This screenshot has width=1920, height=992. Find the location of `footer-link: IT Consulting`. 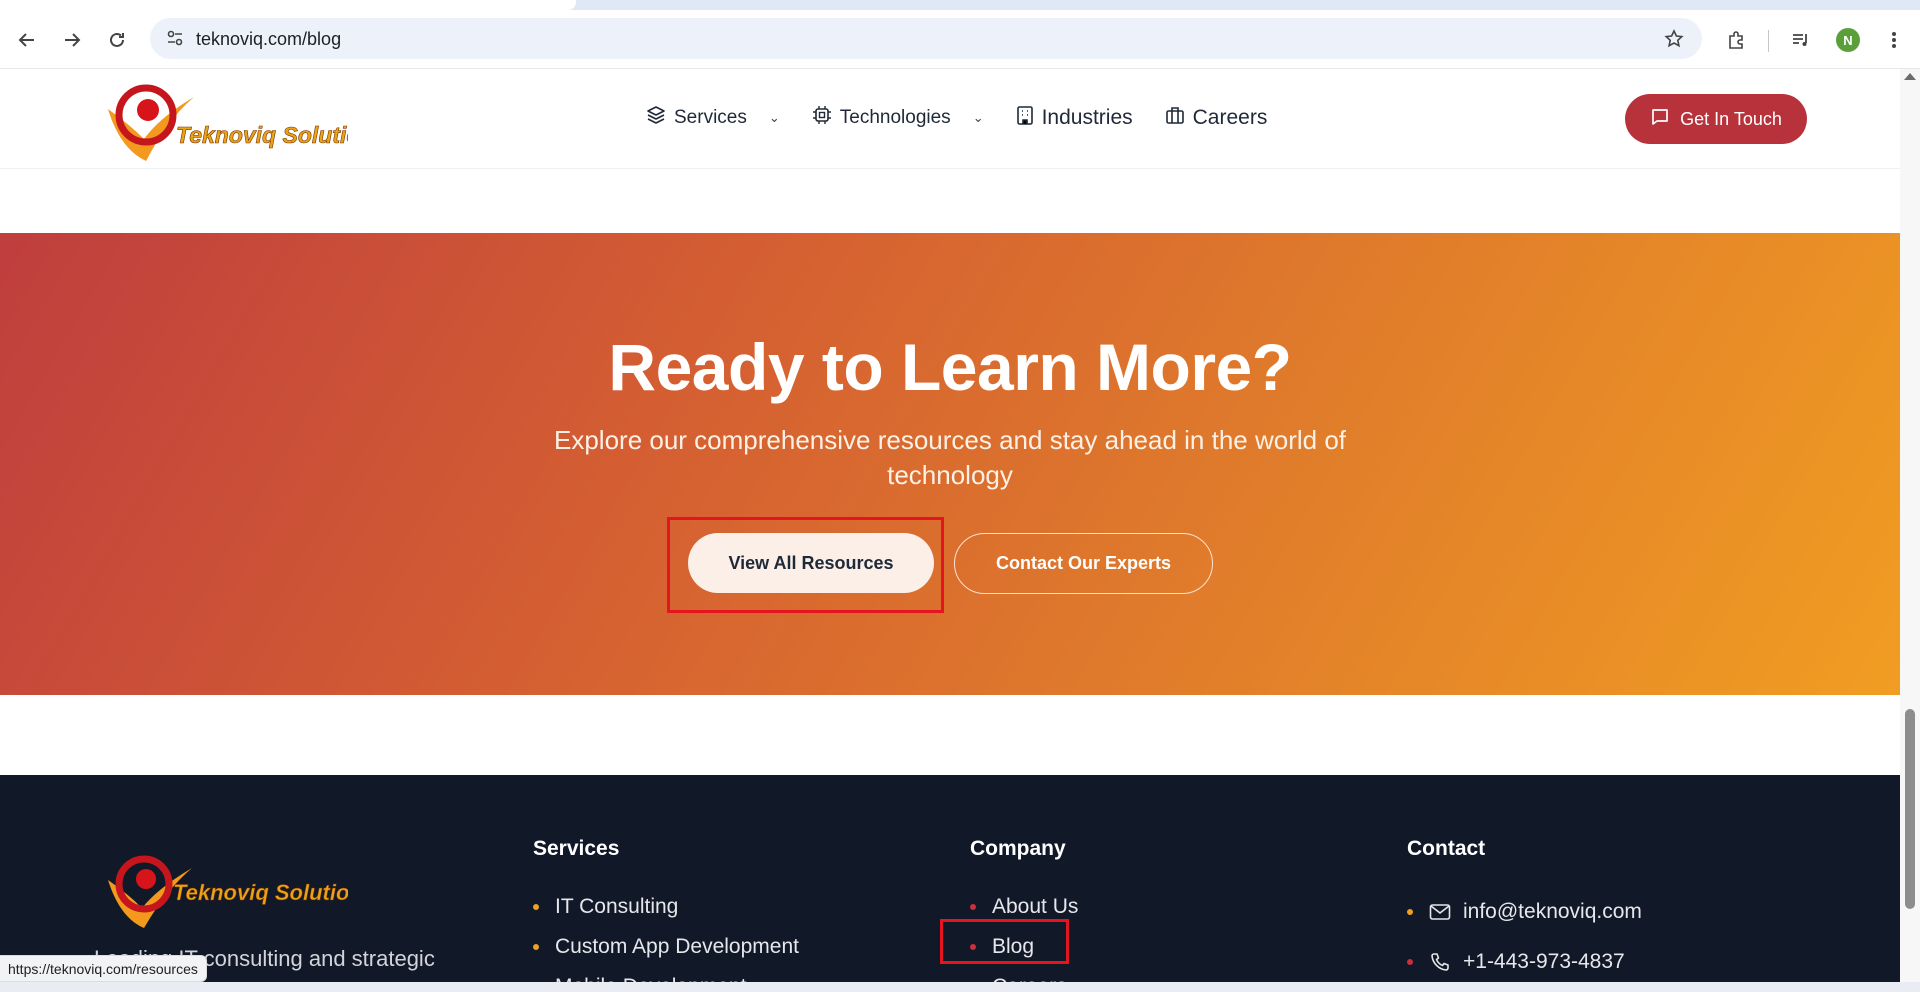

footer-link: IT Consulting is located at coordinates (666, 907).